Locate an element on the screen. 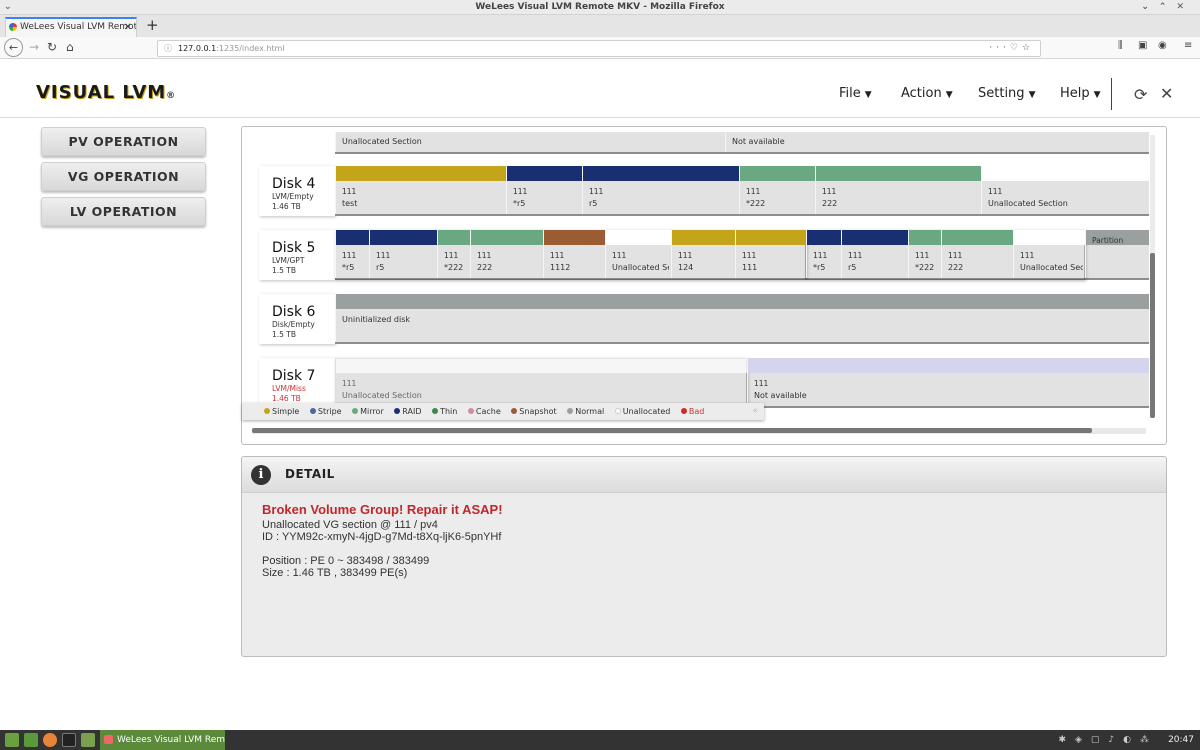 This screenshot has width=1200, height=750. menu-file-label: File is located at coordinates (850, 93).